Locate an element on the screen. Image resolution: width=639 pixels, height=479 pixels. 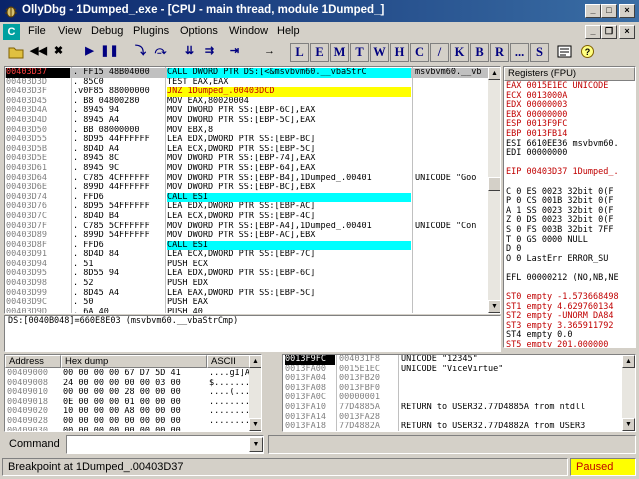
disasm-row: 00403D9D . 6A 40 PUSH 40 is located at coordinates (246, 310).